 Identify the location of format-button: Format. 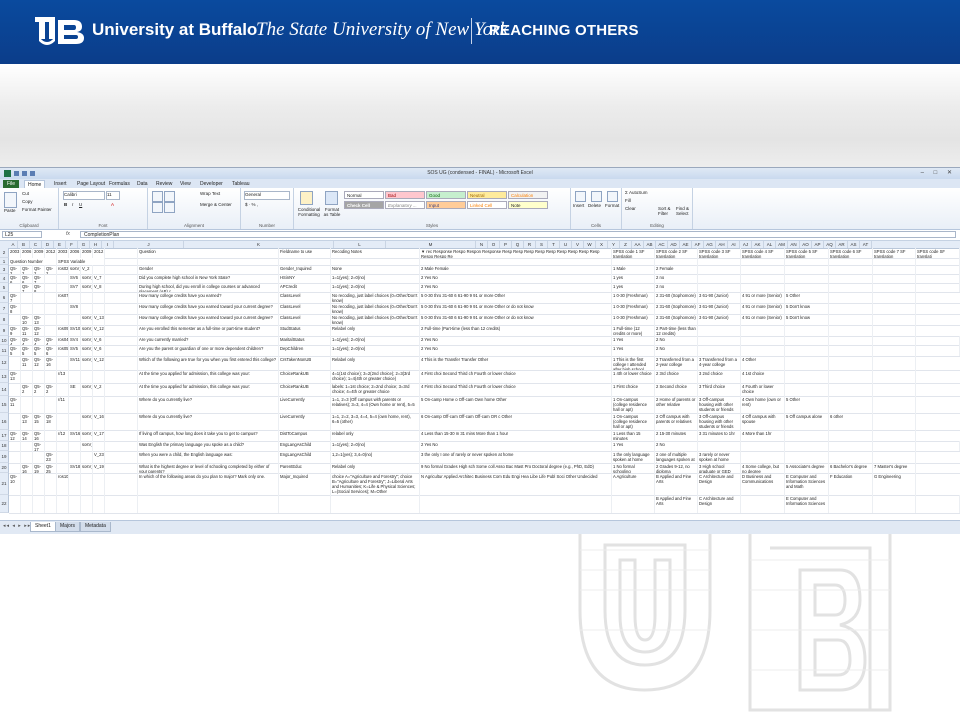
(612, 205).